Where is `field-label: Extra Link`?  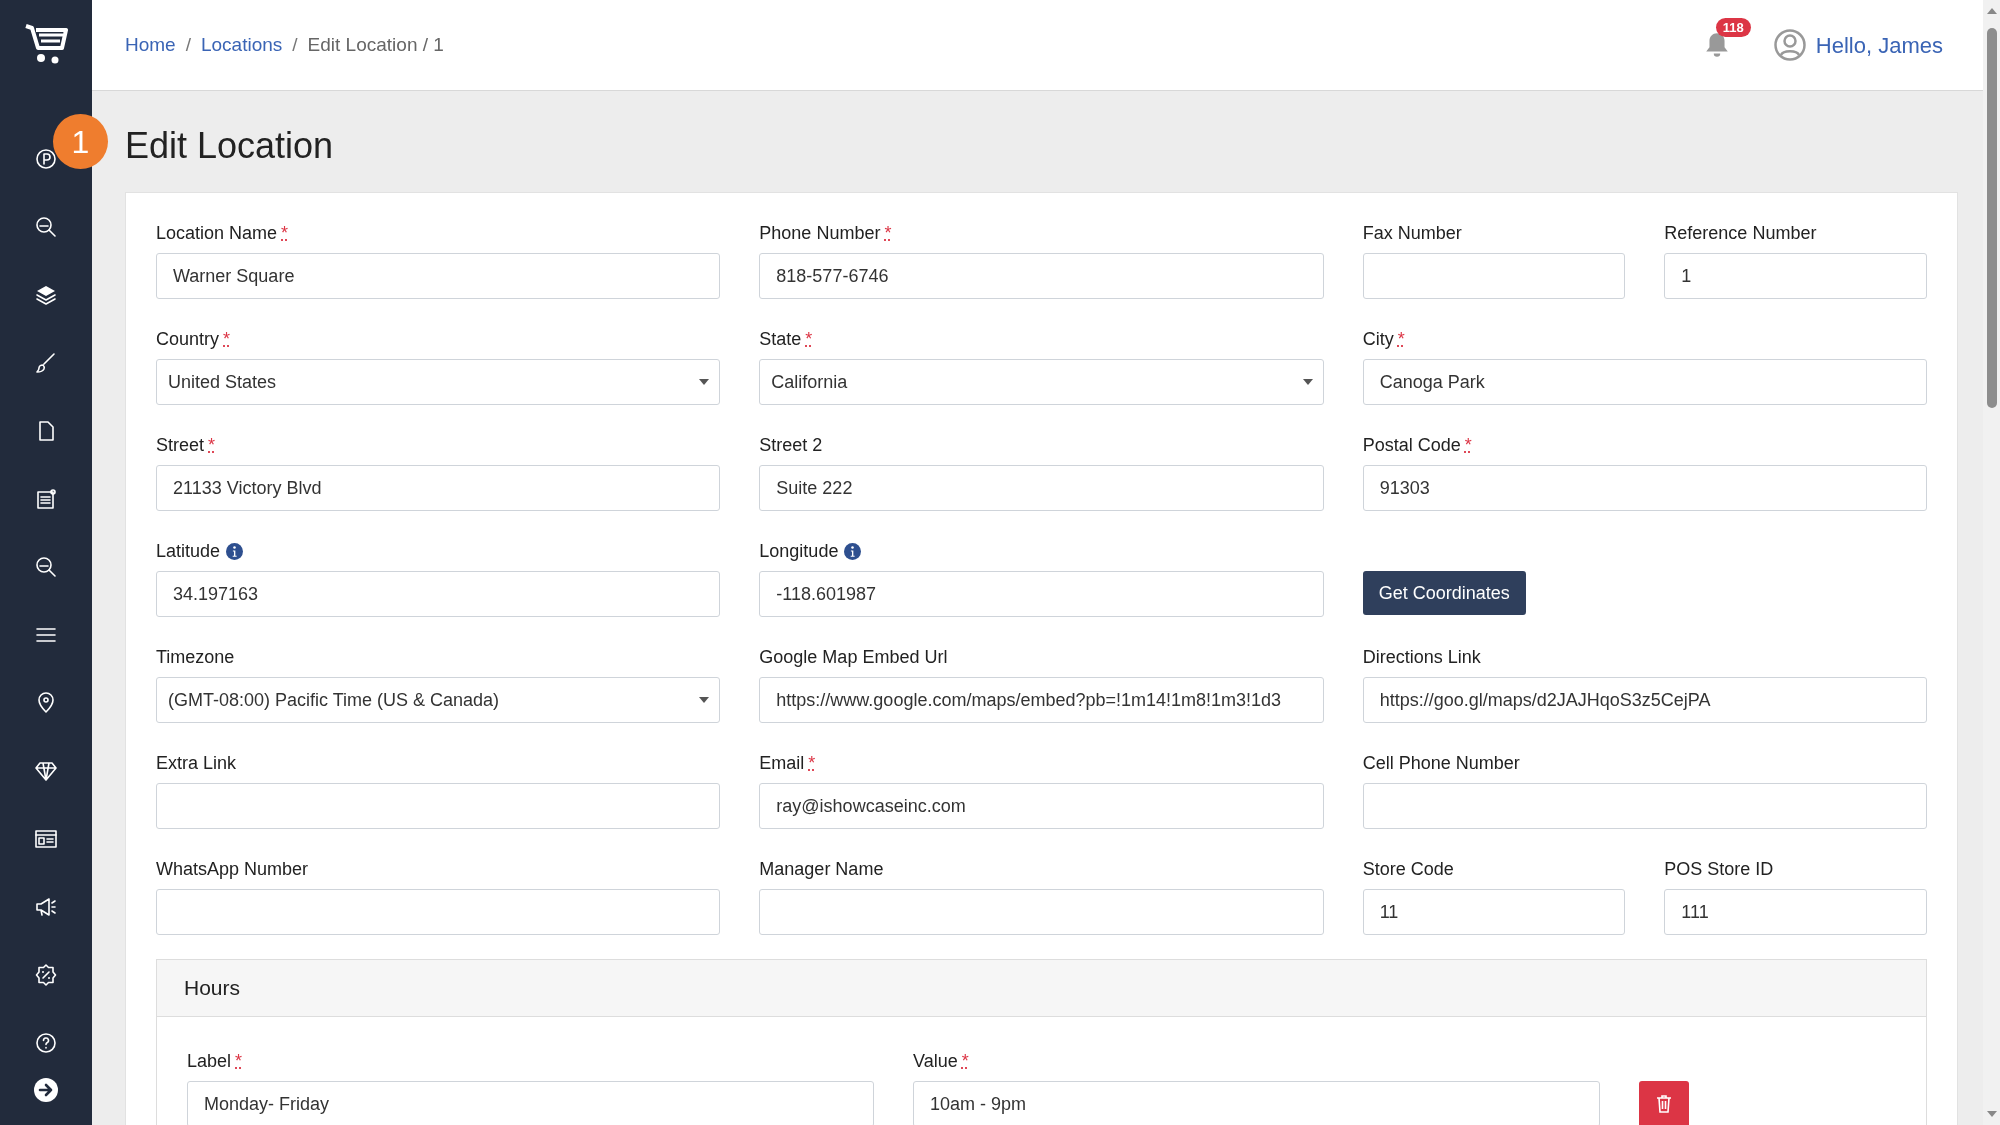
field-label: Extra Link is located at coordinates (196, 763).